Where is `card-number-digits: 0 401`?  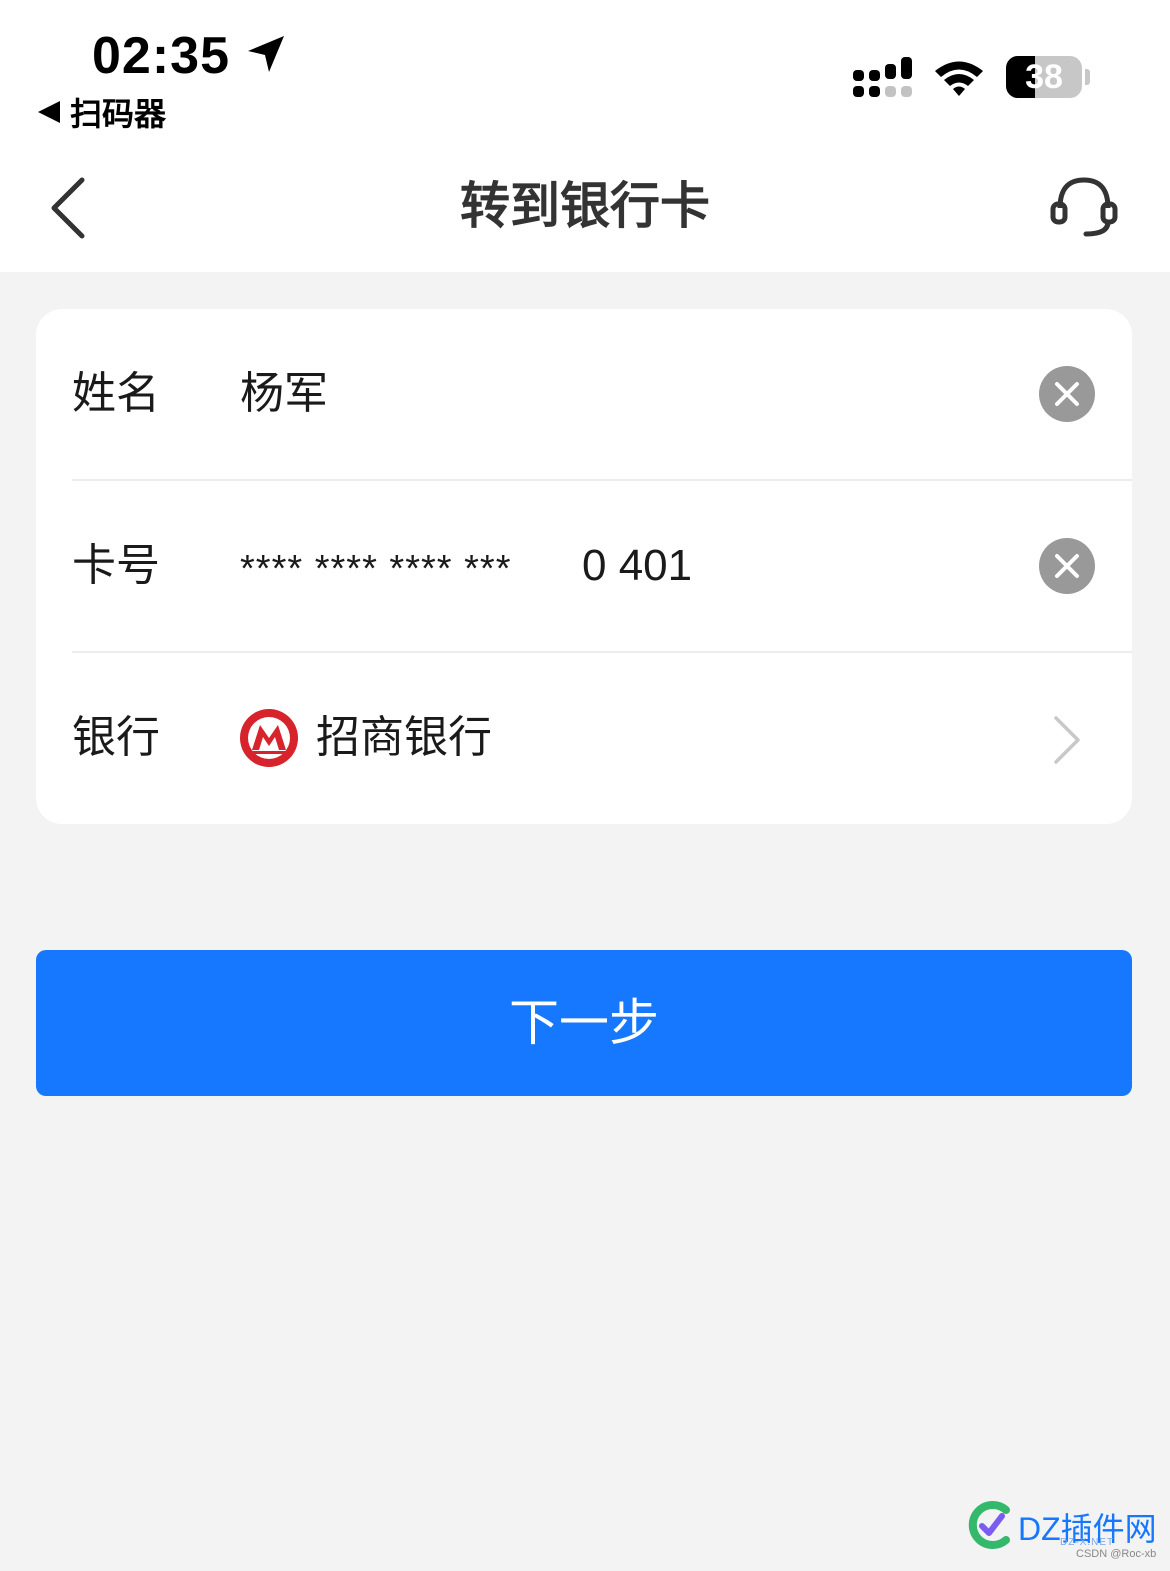 card-number-digits: 0 401 is located at coordinates (637, 566).